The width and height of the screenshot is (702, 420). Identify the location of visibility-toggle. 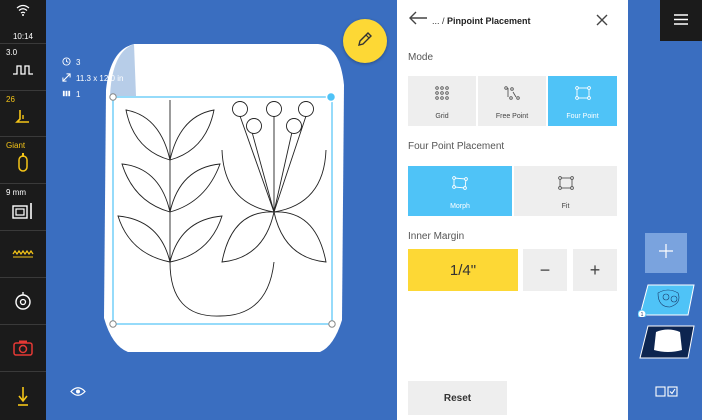
(78, 393).